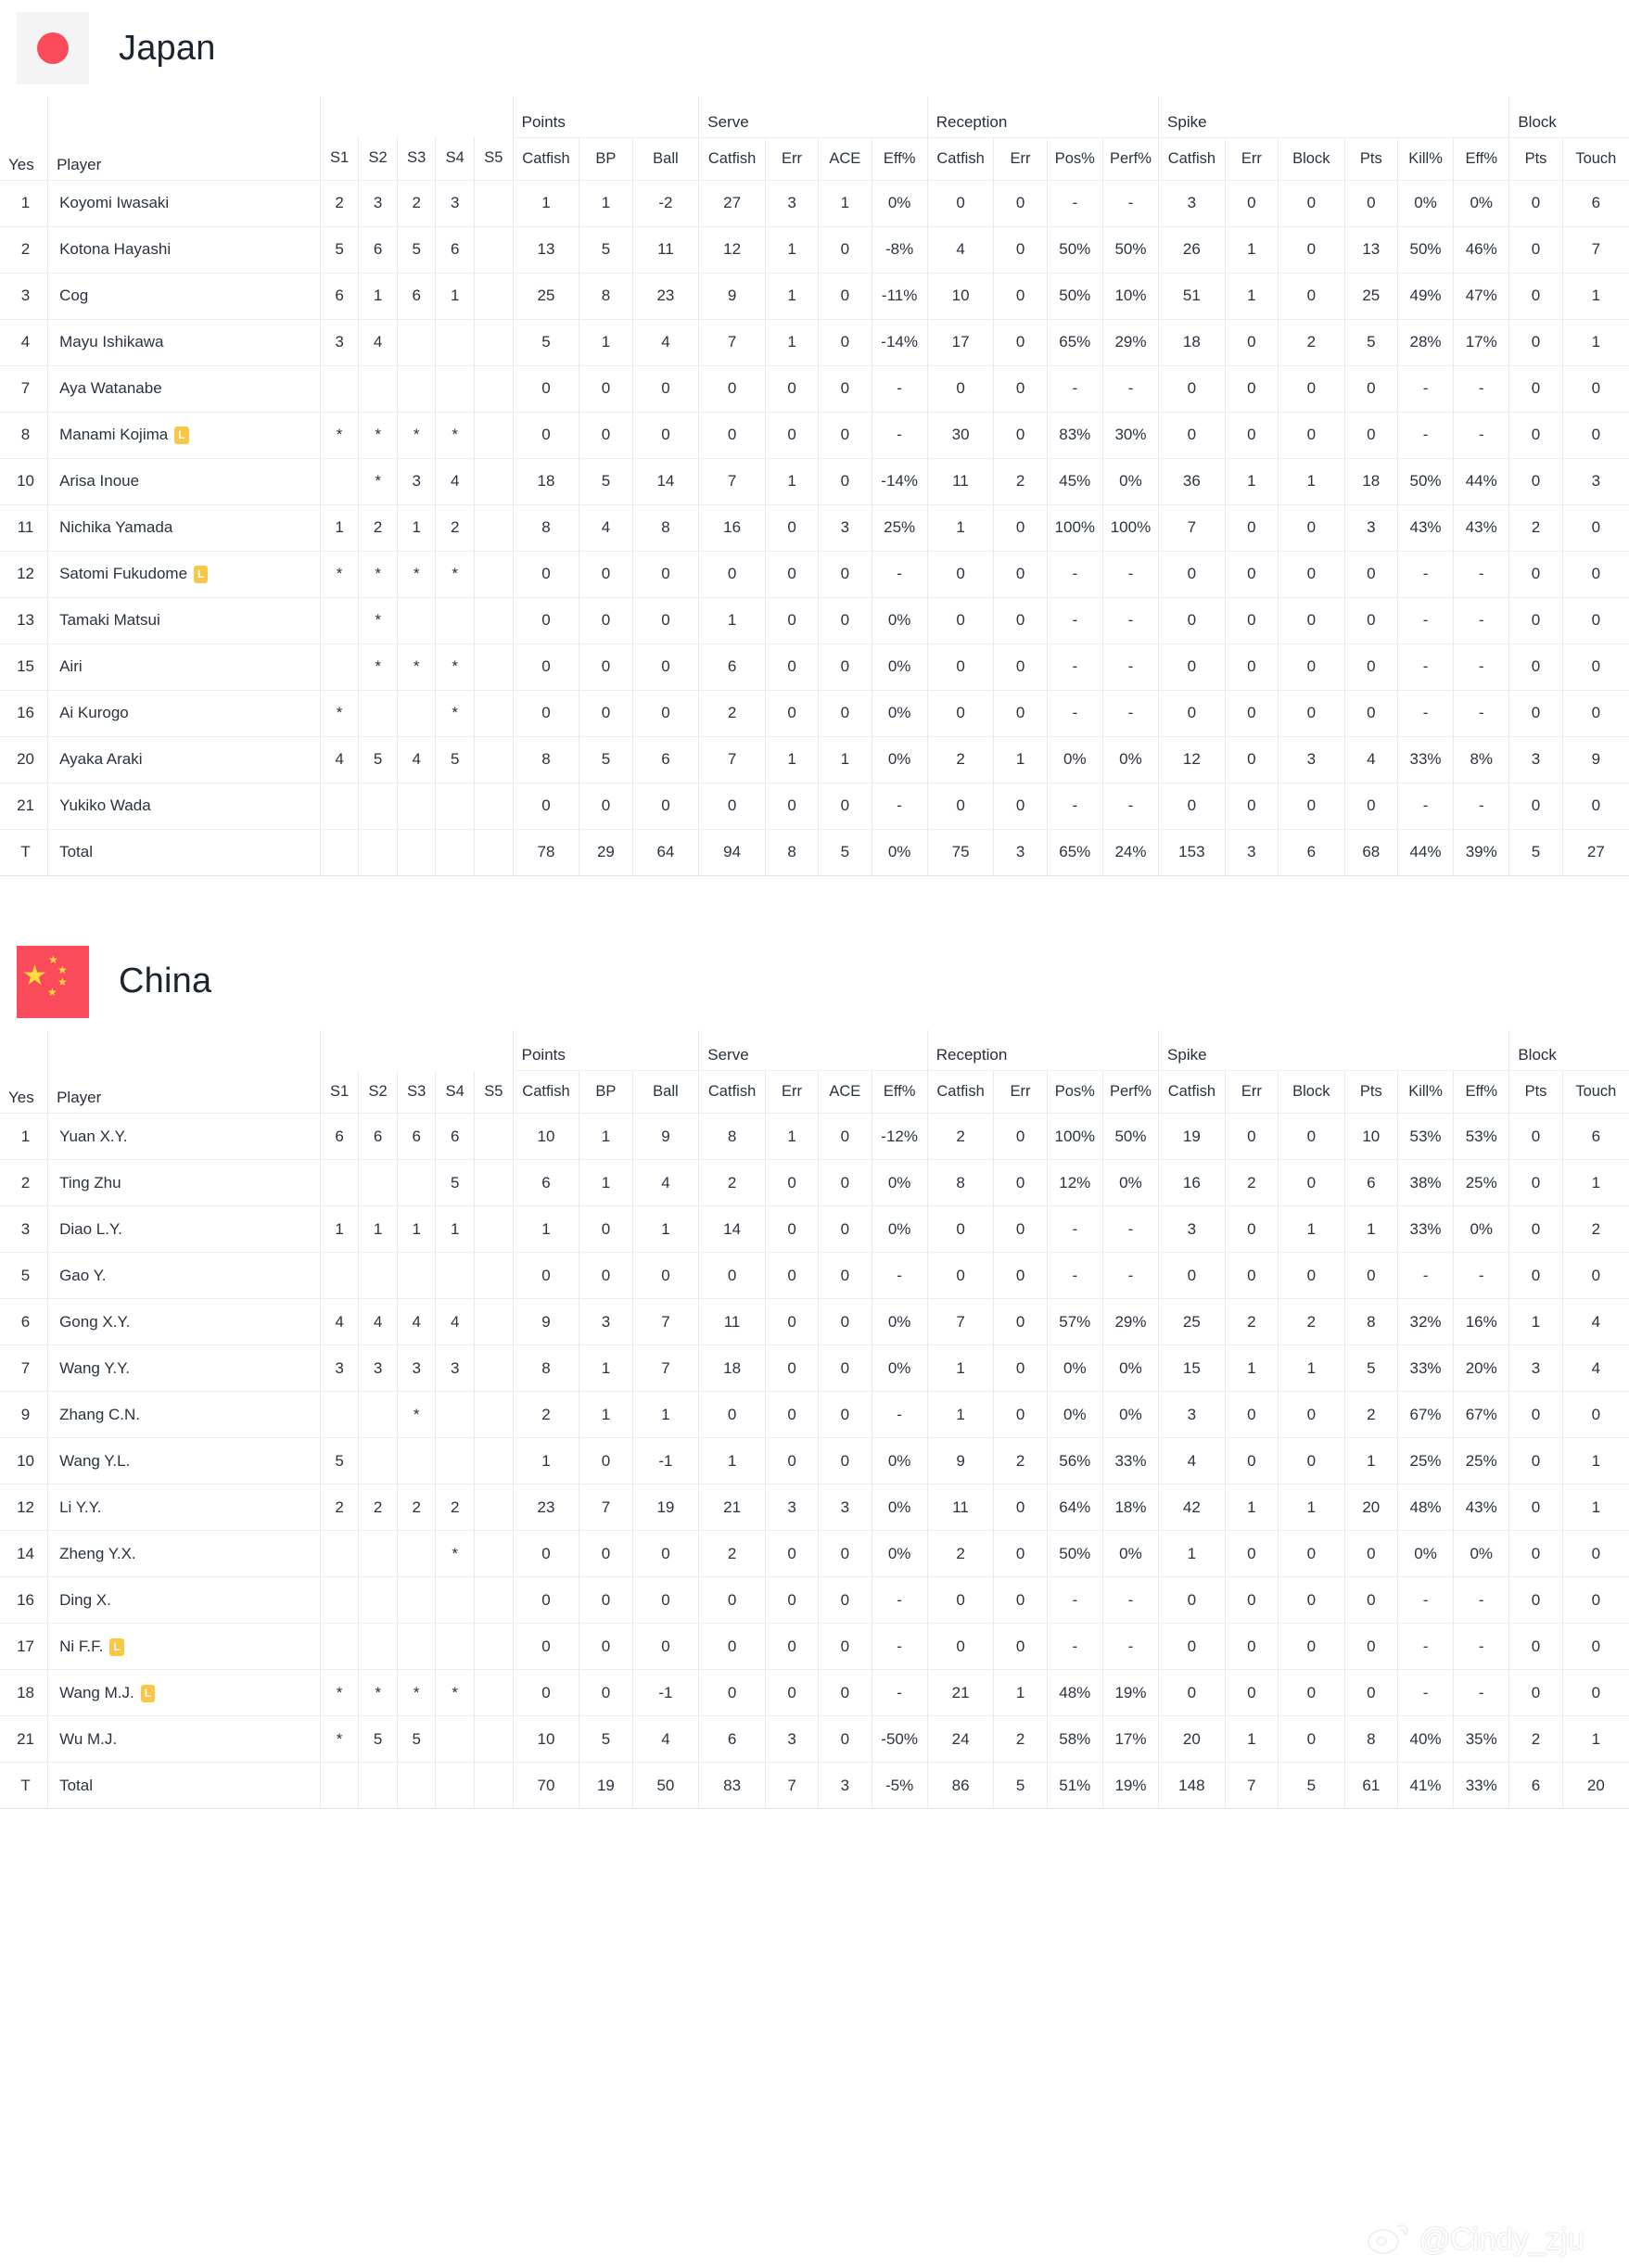 Image resolution: width=1629 pixels, height=2268 pixels. What do you see at coordinates (814, 1182) in the screenshot?
I see `table-row: 2 Ting Zhu 5 6 1 4 2 0 0 0% 8 0 12% 0% 16 2 0 6 38% 25% 0 1` at bounding box center [814, 1182].